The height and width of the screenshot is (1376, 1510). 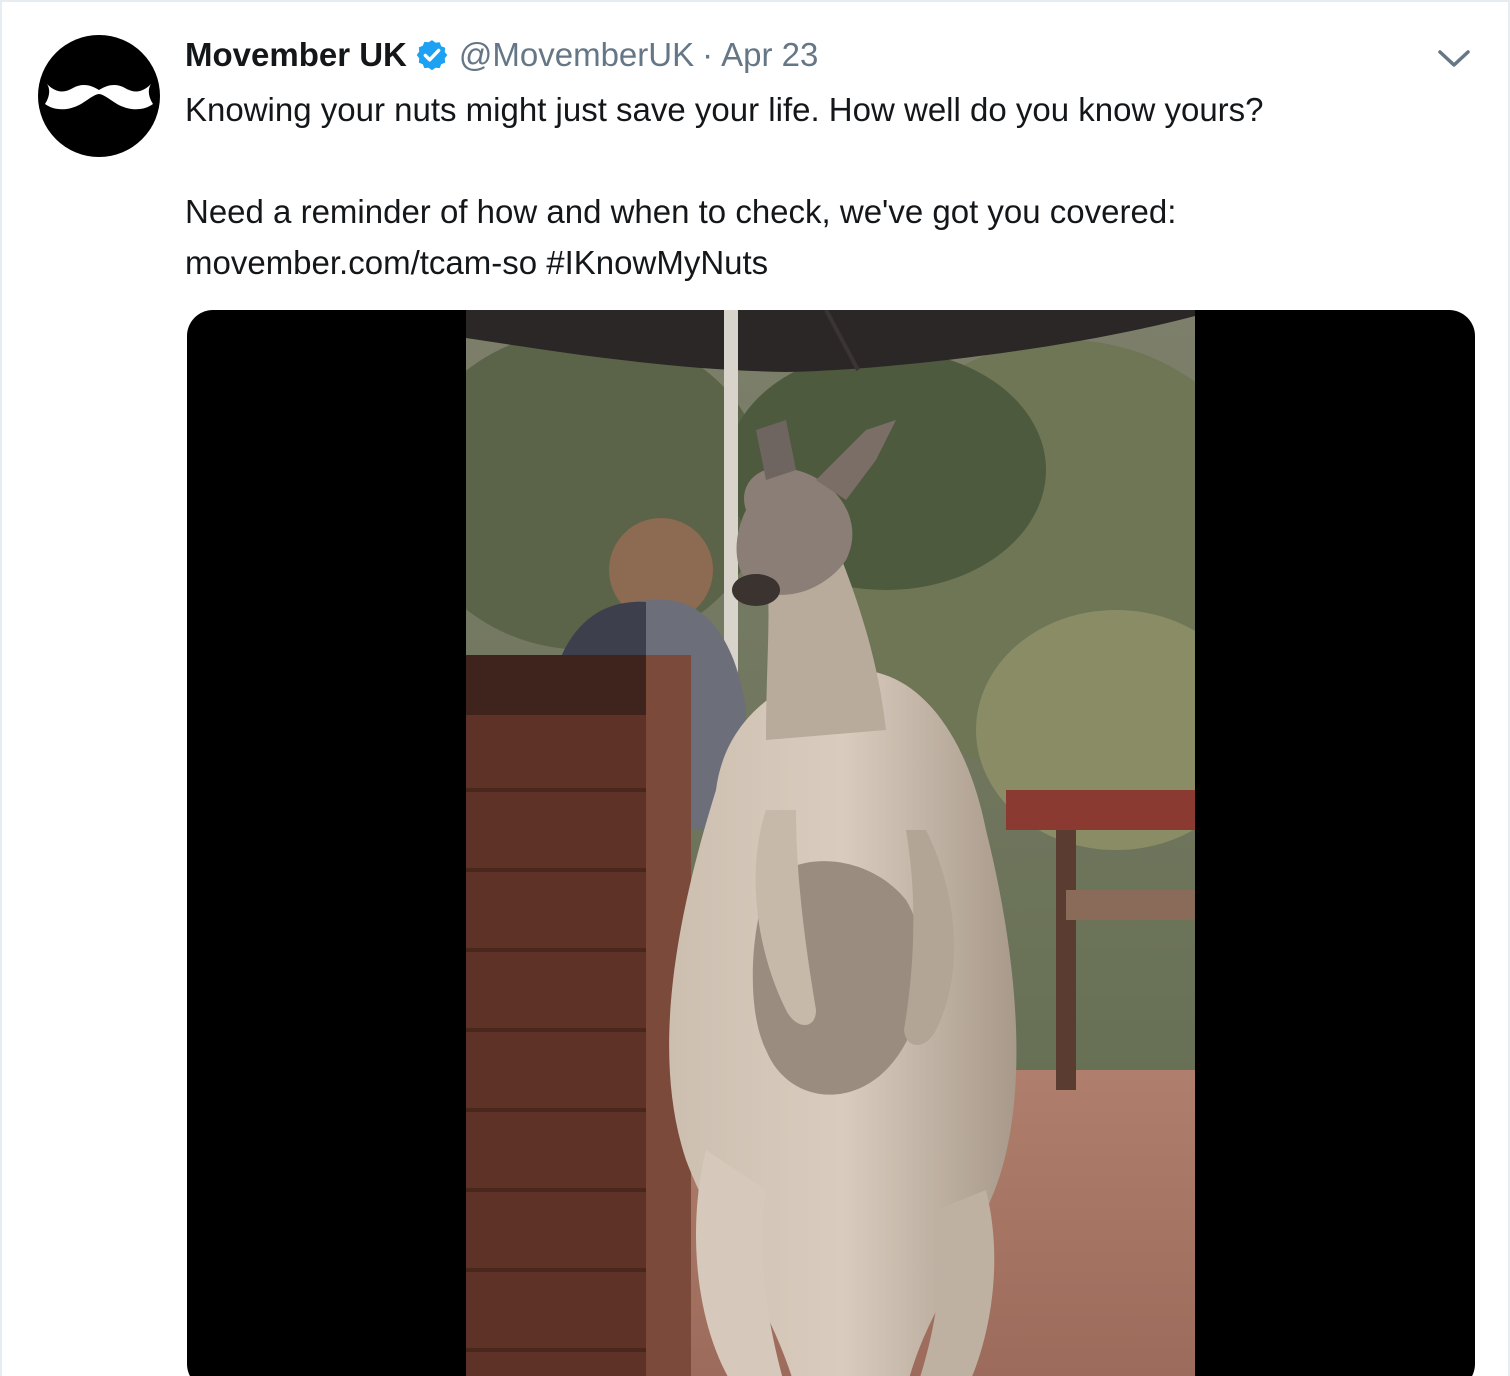 What do you see at coordinates (769, 55) in the screenshot?
I see `tweet-date: Apr 23` at bounding box center [769, 55].